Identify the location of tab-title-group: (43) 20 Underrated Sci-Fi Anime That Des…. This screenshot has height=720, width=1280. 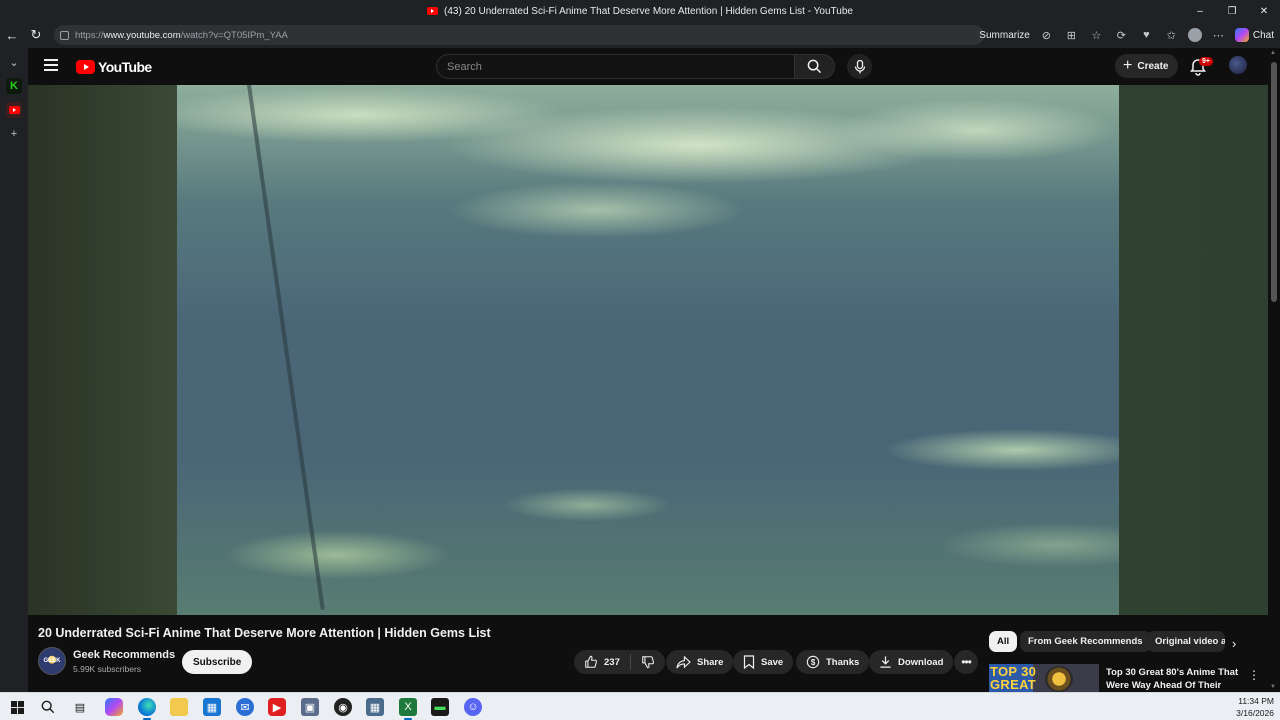
(640, 11).